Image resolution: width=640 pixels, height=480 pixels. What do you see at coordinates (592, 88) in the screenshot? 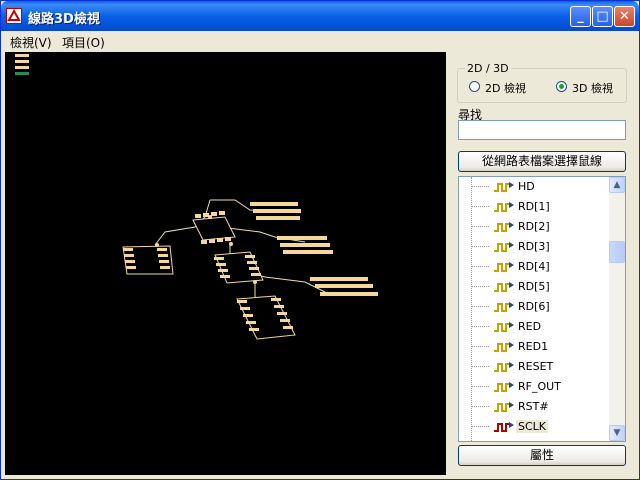
I see `radio-3d-label: 3D 檢視` at bounding box center [592, 88].